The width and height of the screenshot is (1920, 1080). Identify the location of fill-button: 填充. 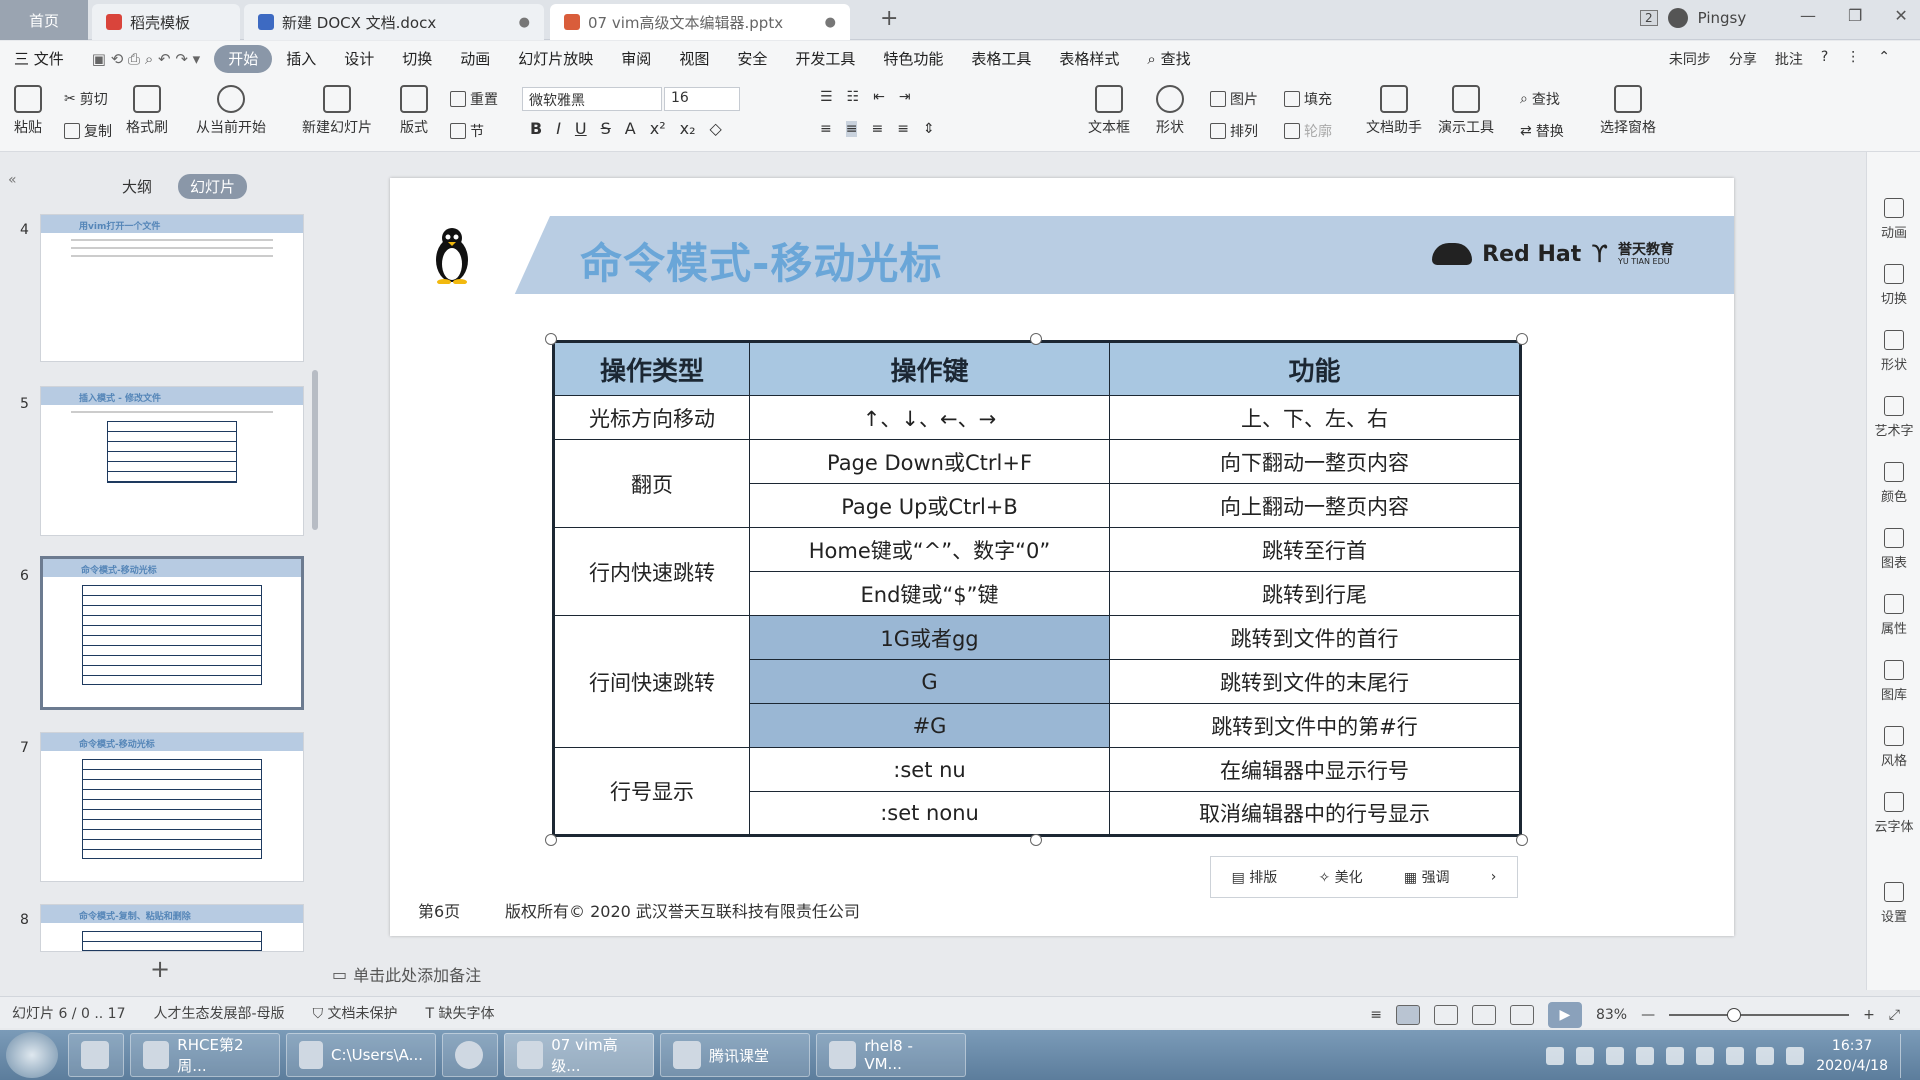
(1308, 99).